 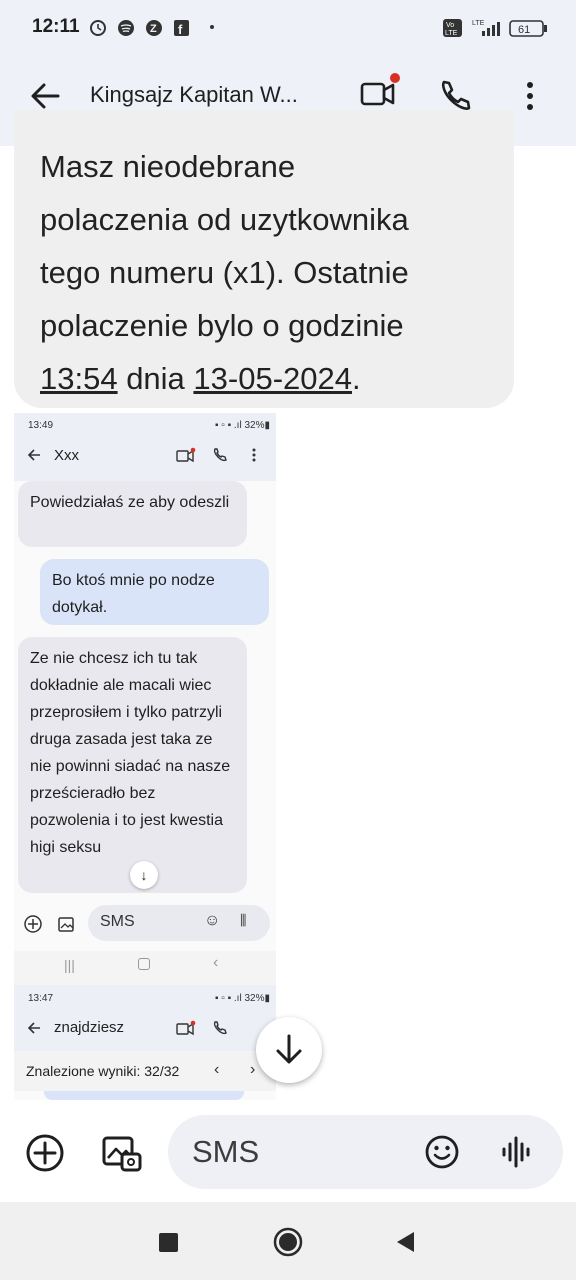 What do you see at coordinates (517, 1152) in the screenshot?
I see `voice-message-icon` at bounding box center [517, 1152].